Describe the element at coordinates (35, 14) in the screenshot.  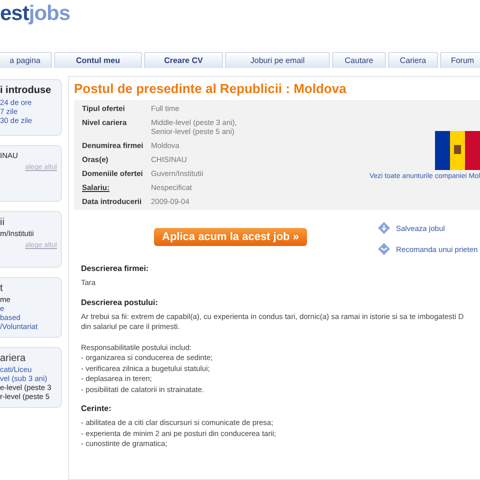
I see `logo: estjobs` at that location.